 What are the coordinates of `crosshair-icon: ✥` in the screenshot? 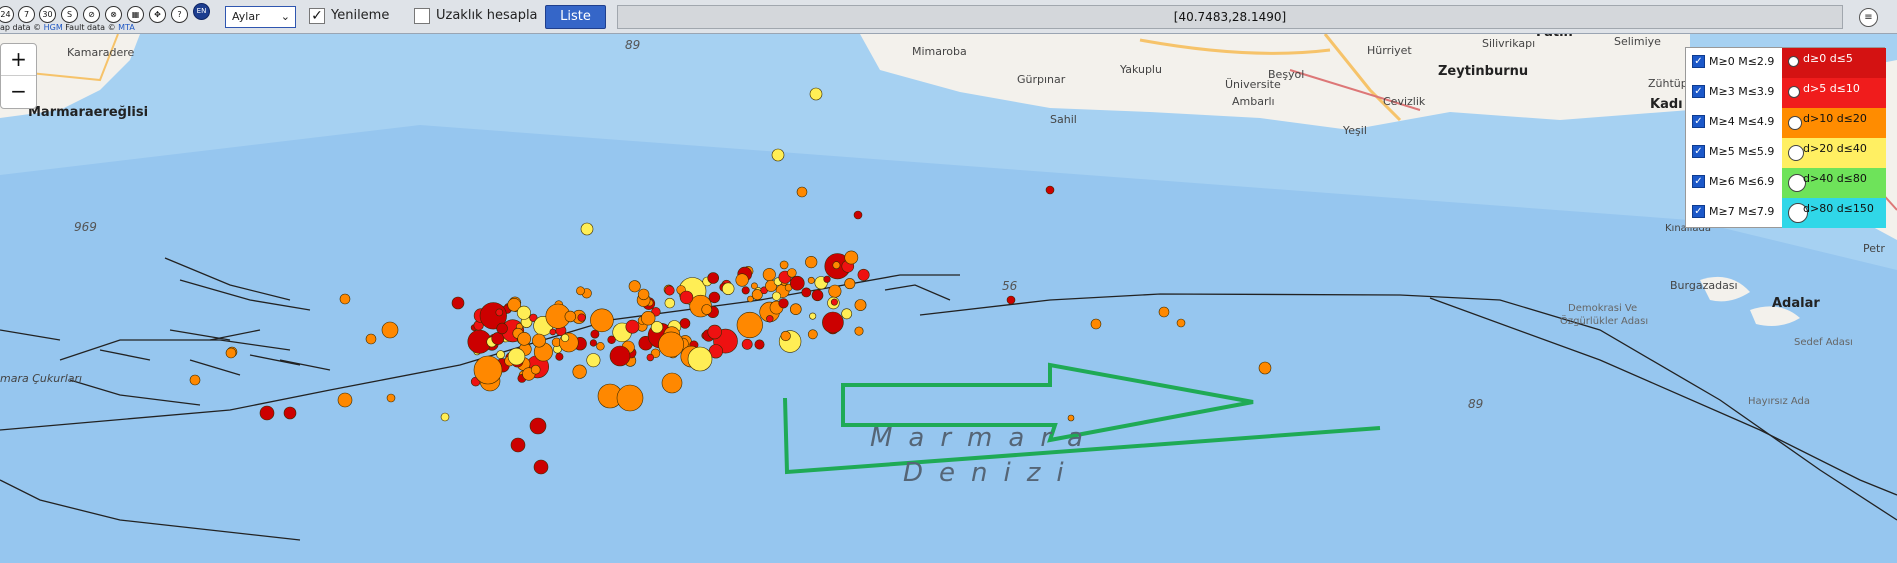 It's located at (157, 14).